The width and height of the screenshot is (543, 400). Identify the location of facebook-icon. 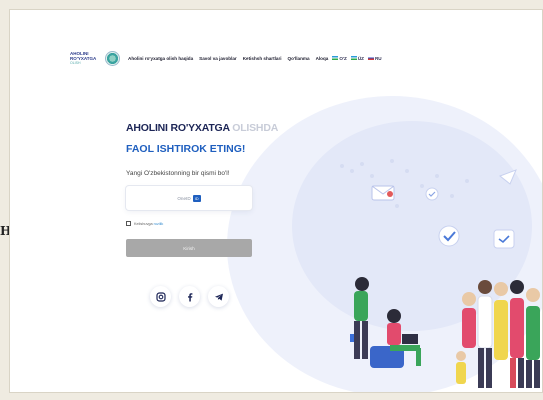
(189, 296).